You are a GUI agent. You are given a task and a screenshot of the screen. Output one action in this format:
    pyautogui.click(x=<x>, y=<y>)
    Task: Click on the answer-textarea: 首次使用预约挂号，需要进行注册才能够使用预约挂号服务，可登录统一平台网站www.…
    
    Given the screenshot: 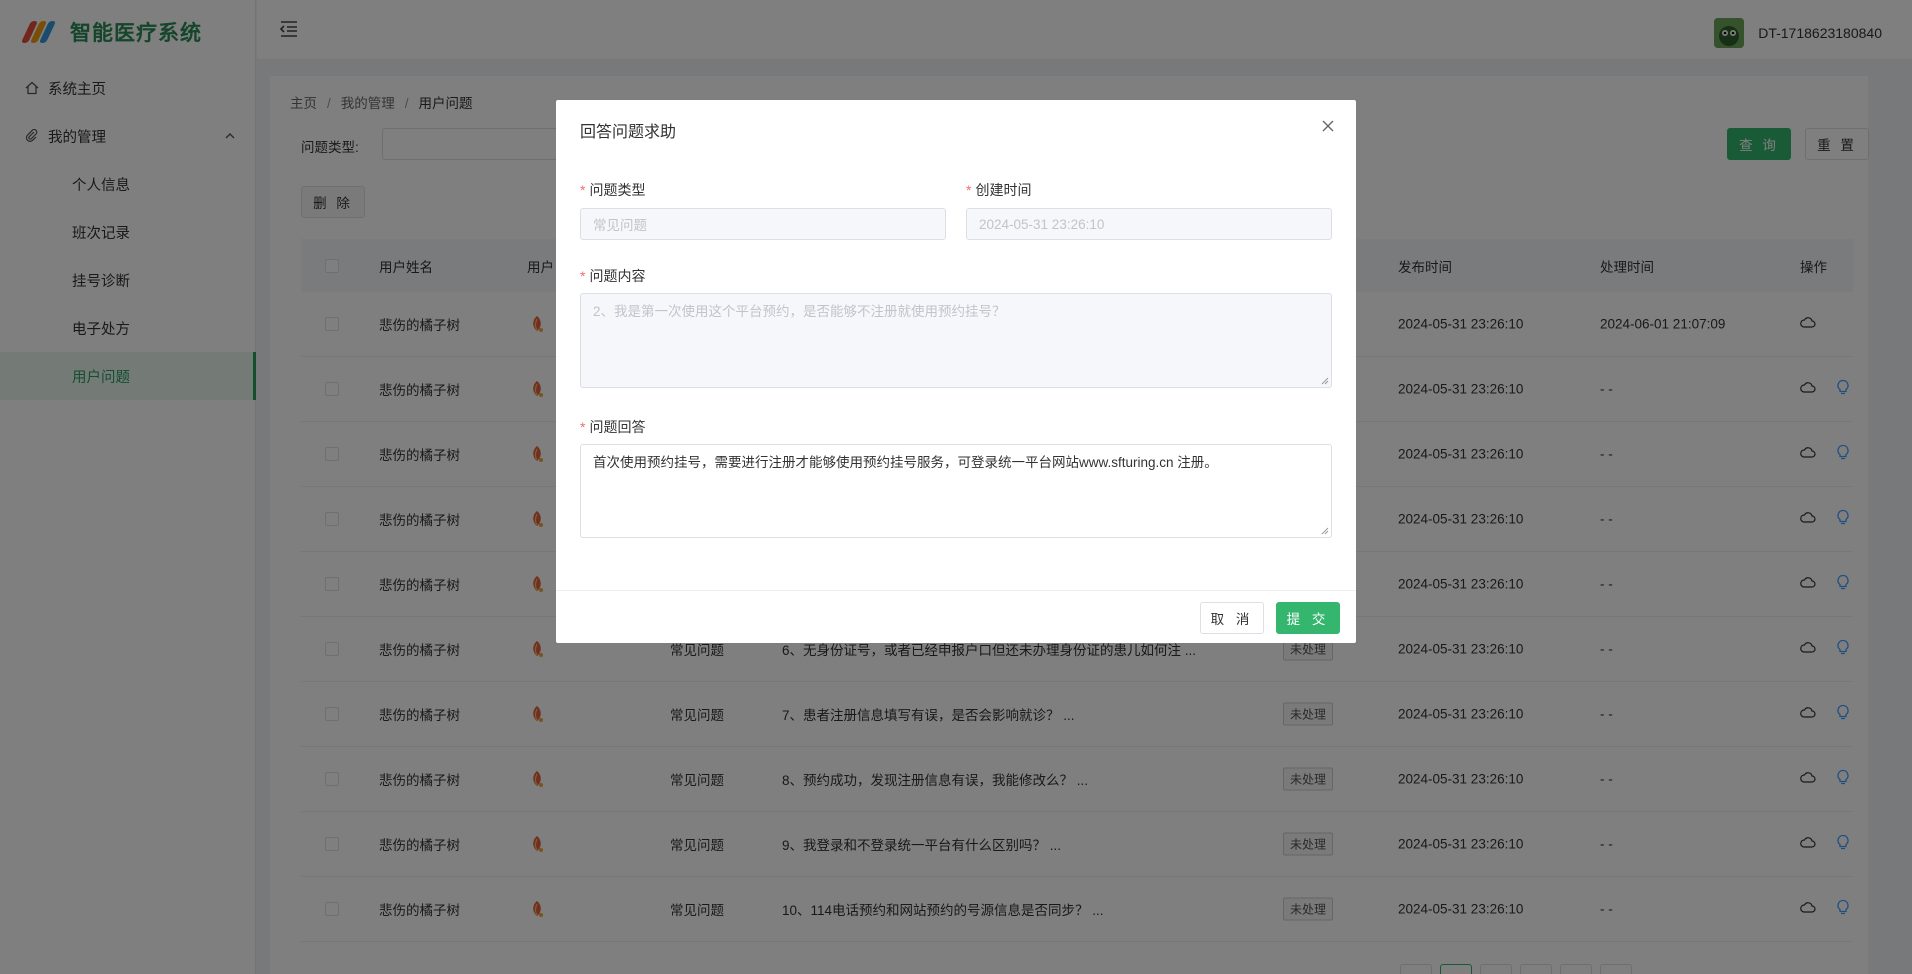 What is the action you would take?
    pyautogui.click(x=956, y=491)
    